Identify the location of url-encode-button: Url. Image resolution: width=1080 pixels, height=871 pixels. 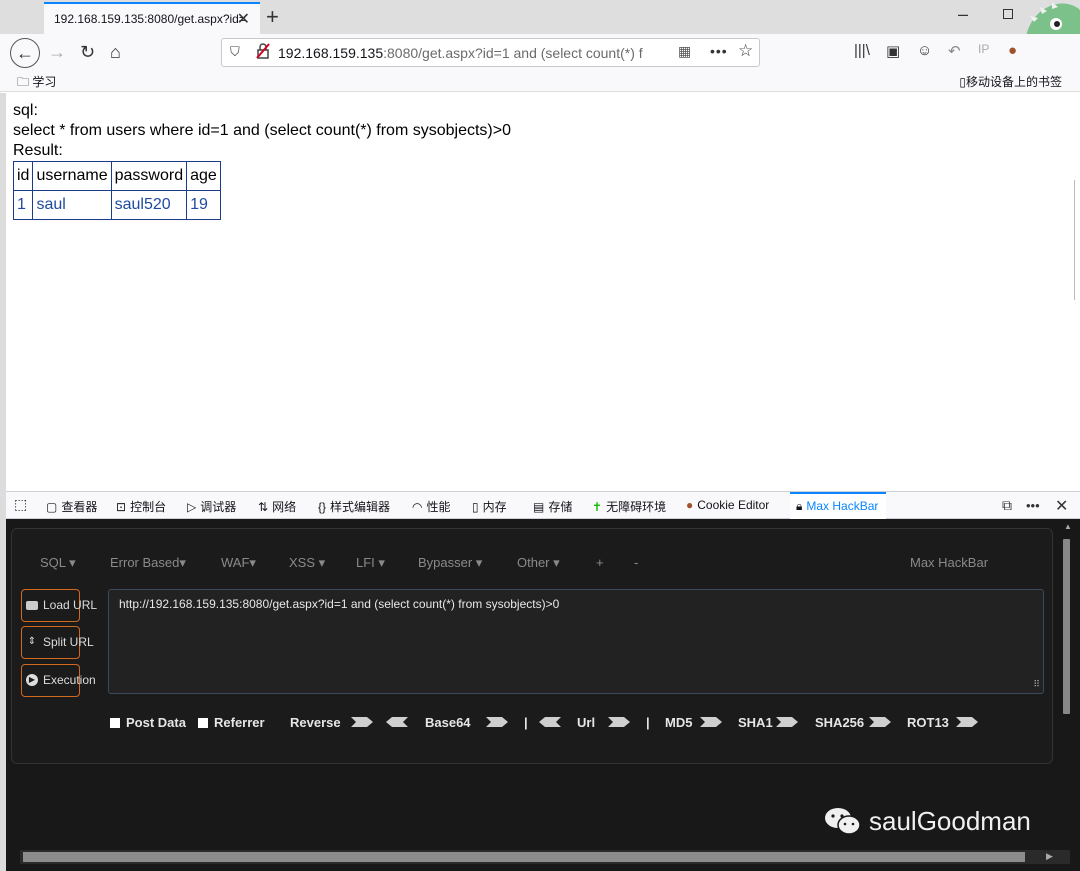
(586, 722).